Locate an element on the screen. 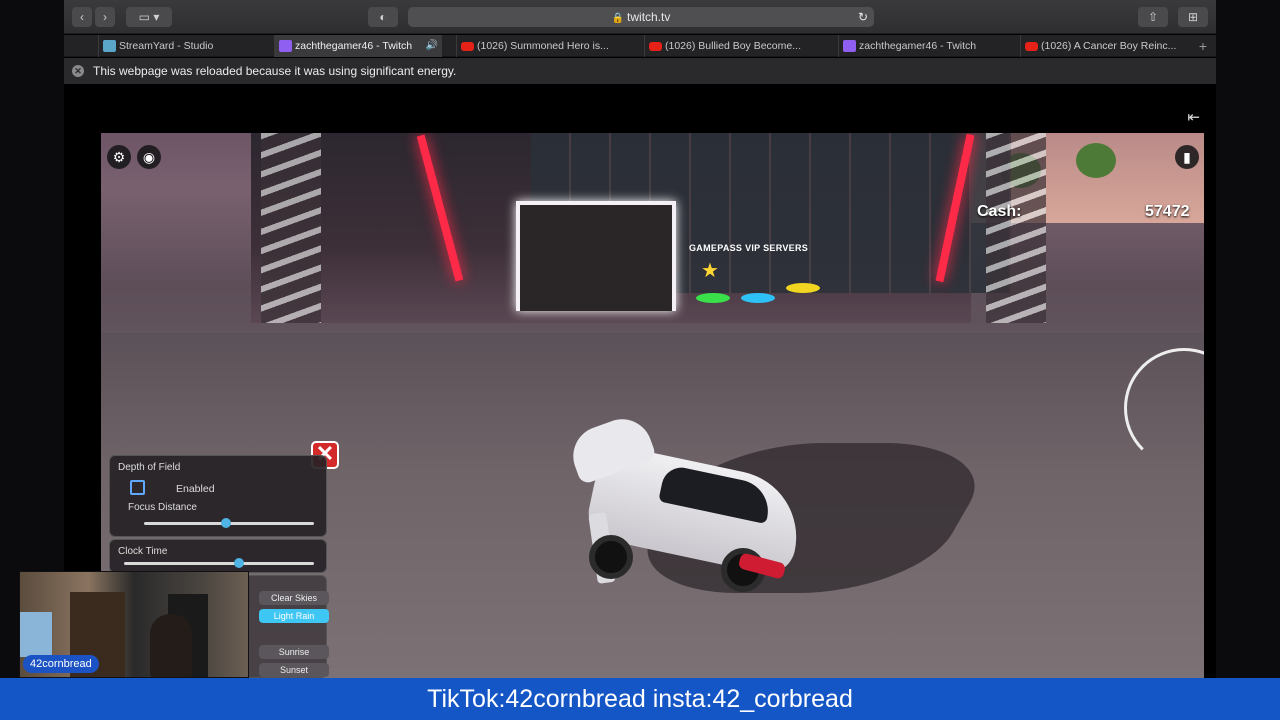 This screenshot has height=720, width=1280. streamer is located at coordinates (171, 645).